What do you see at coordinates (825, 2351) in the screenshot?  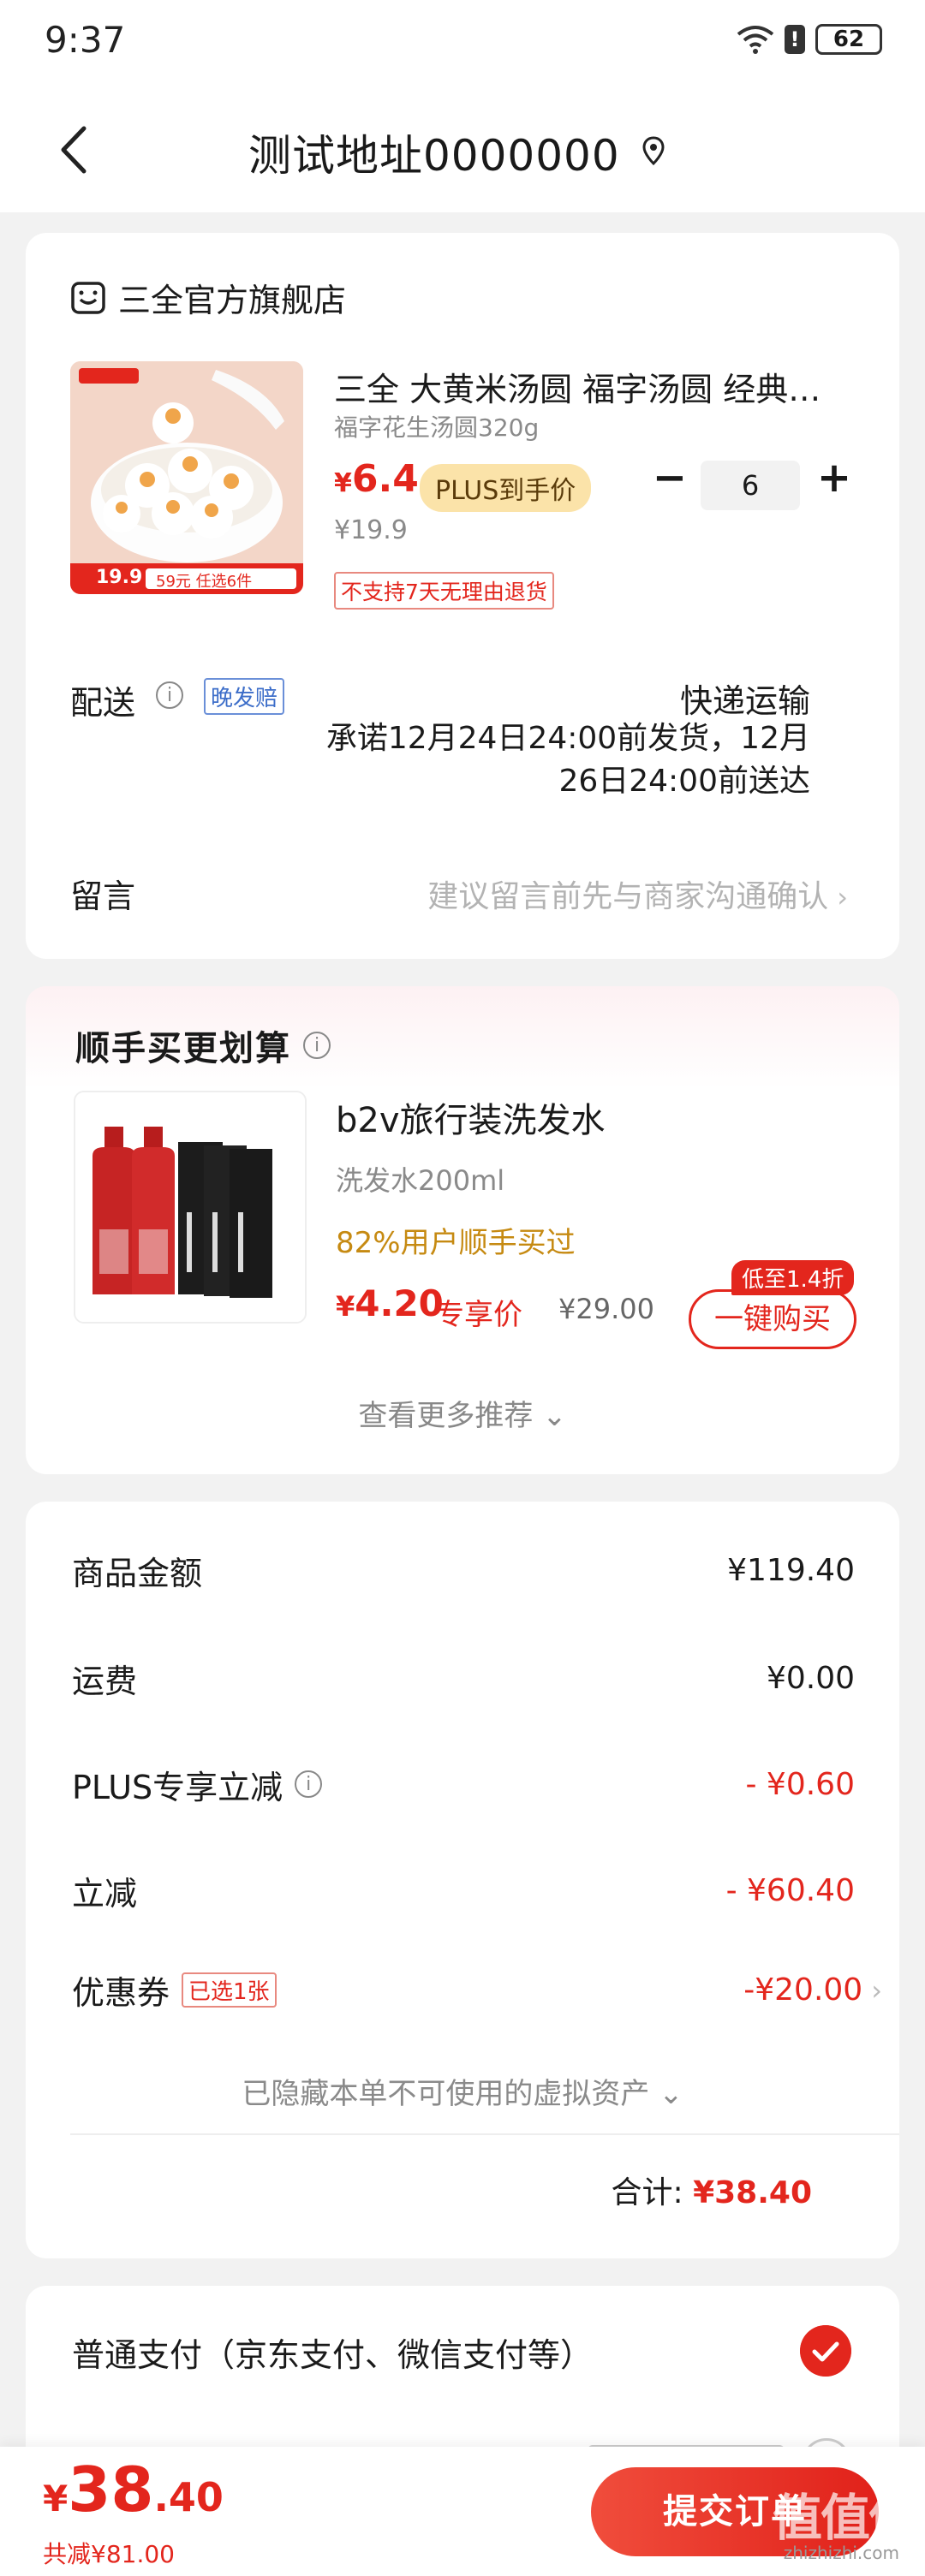 I see `check-icon` at bounding box center [825, 2351].